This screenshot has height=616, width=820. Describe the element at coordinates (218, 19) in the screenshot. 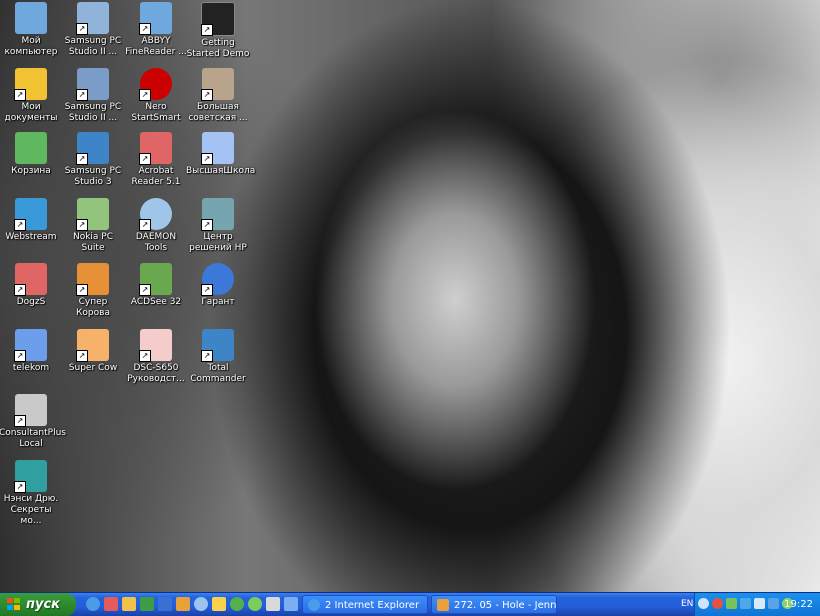

I see `getting-started-demo-icon: ↗` at that location.